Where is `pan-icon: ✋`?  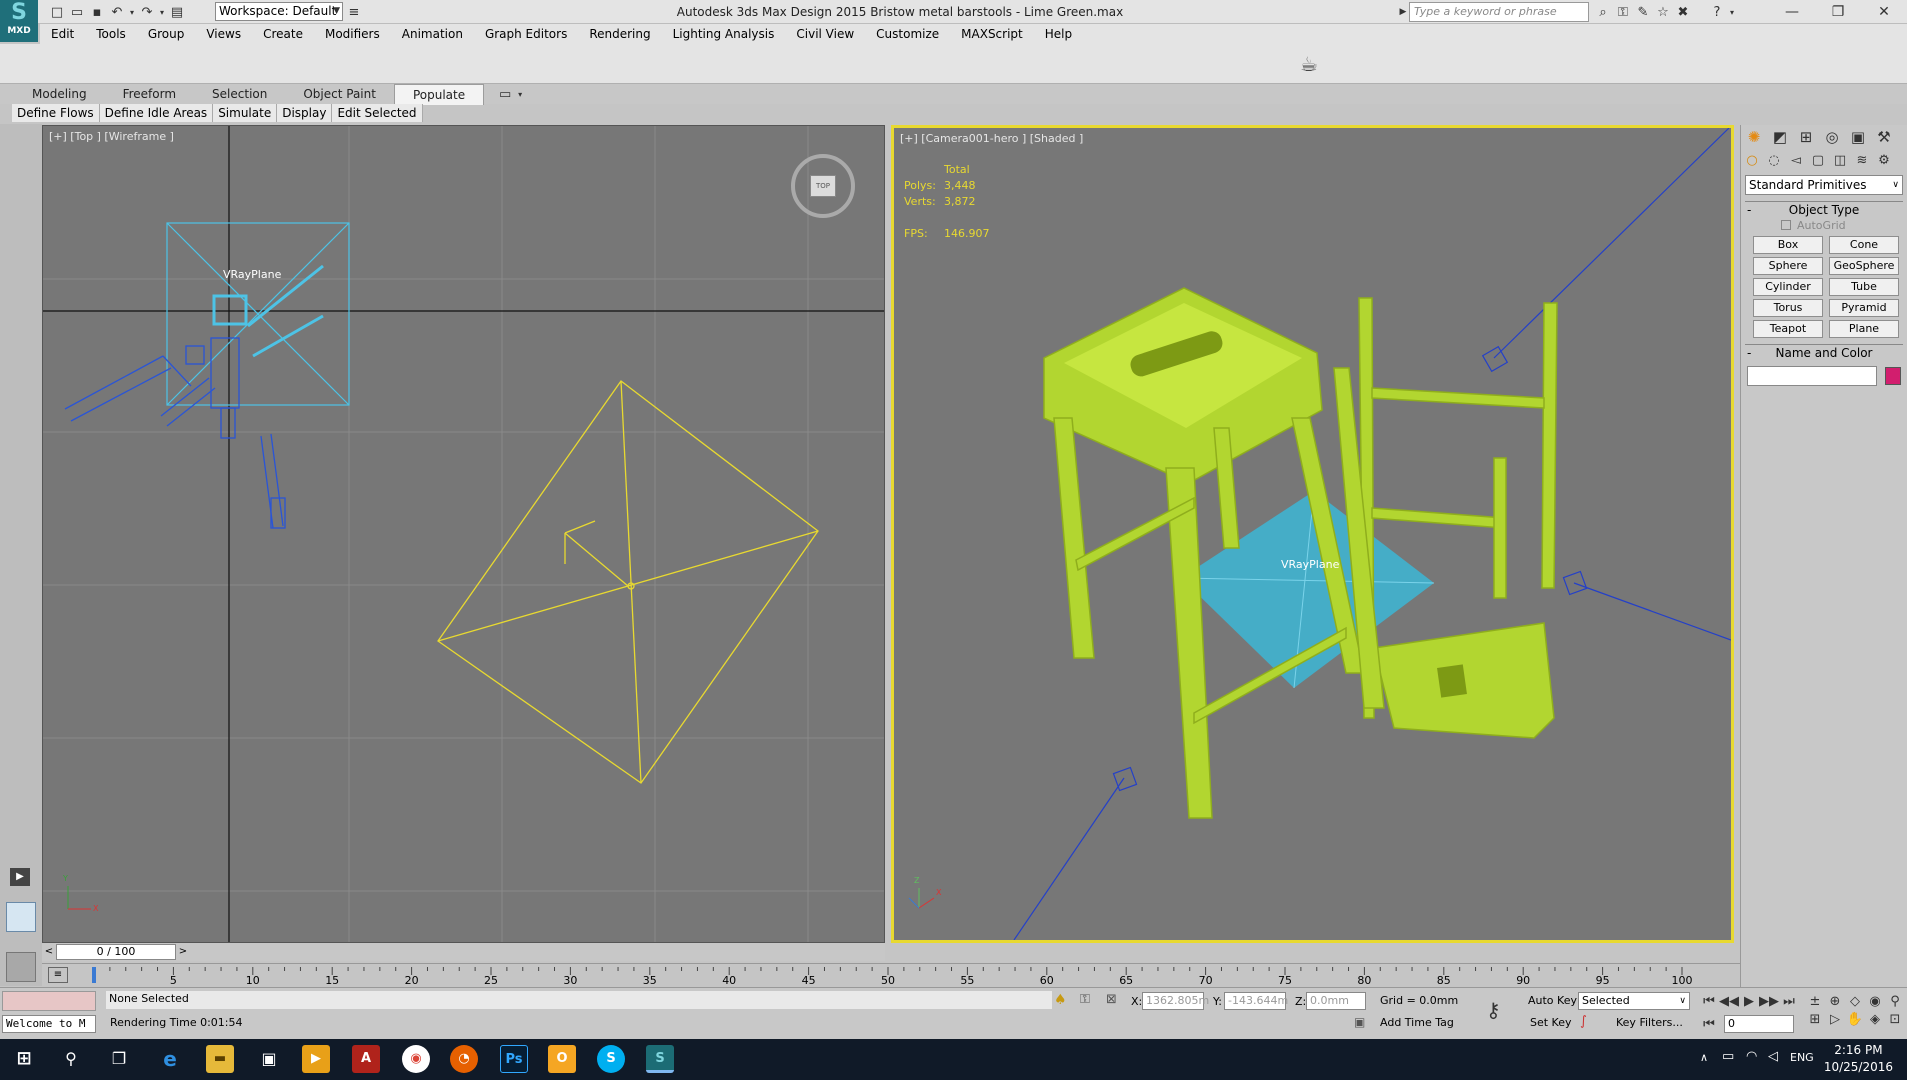 pan-icon: ✋ is located at coordinates (1855, 1019).